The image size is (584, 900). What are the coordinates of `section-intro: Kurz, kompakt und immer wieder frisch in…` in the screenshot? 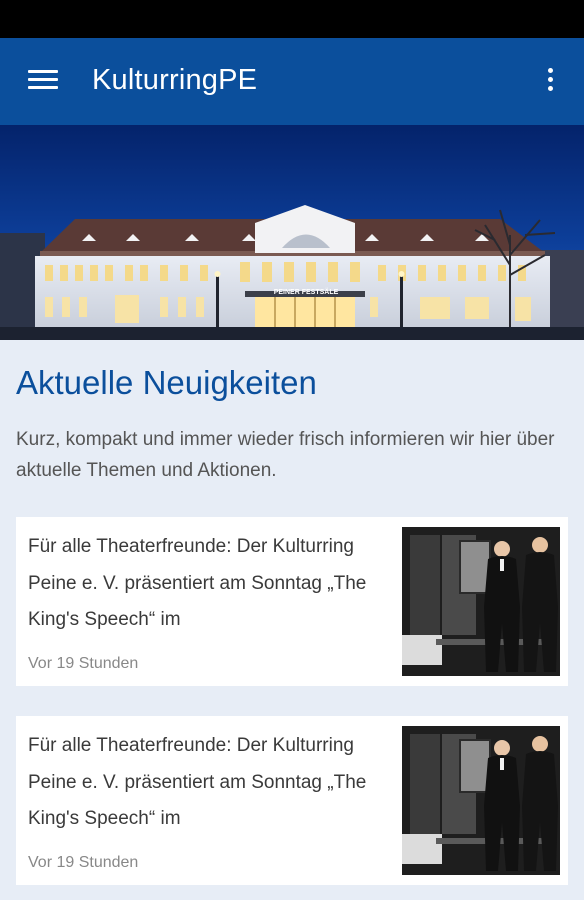 It's located at (285, 455).